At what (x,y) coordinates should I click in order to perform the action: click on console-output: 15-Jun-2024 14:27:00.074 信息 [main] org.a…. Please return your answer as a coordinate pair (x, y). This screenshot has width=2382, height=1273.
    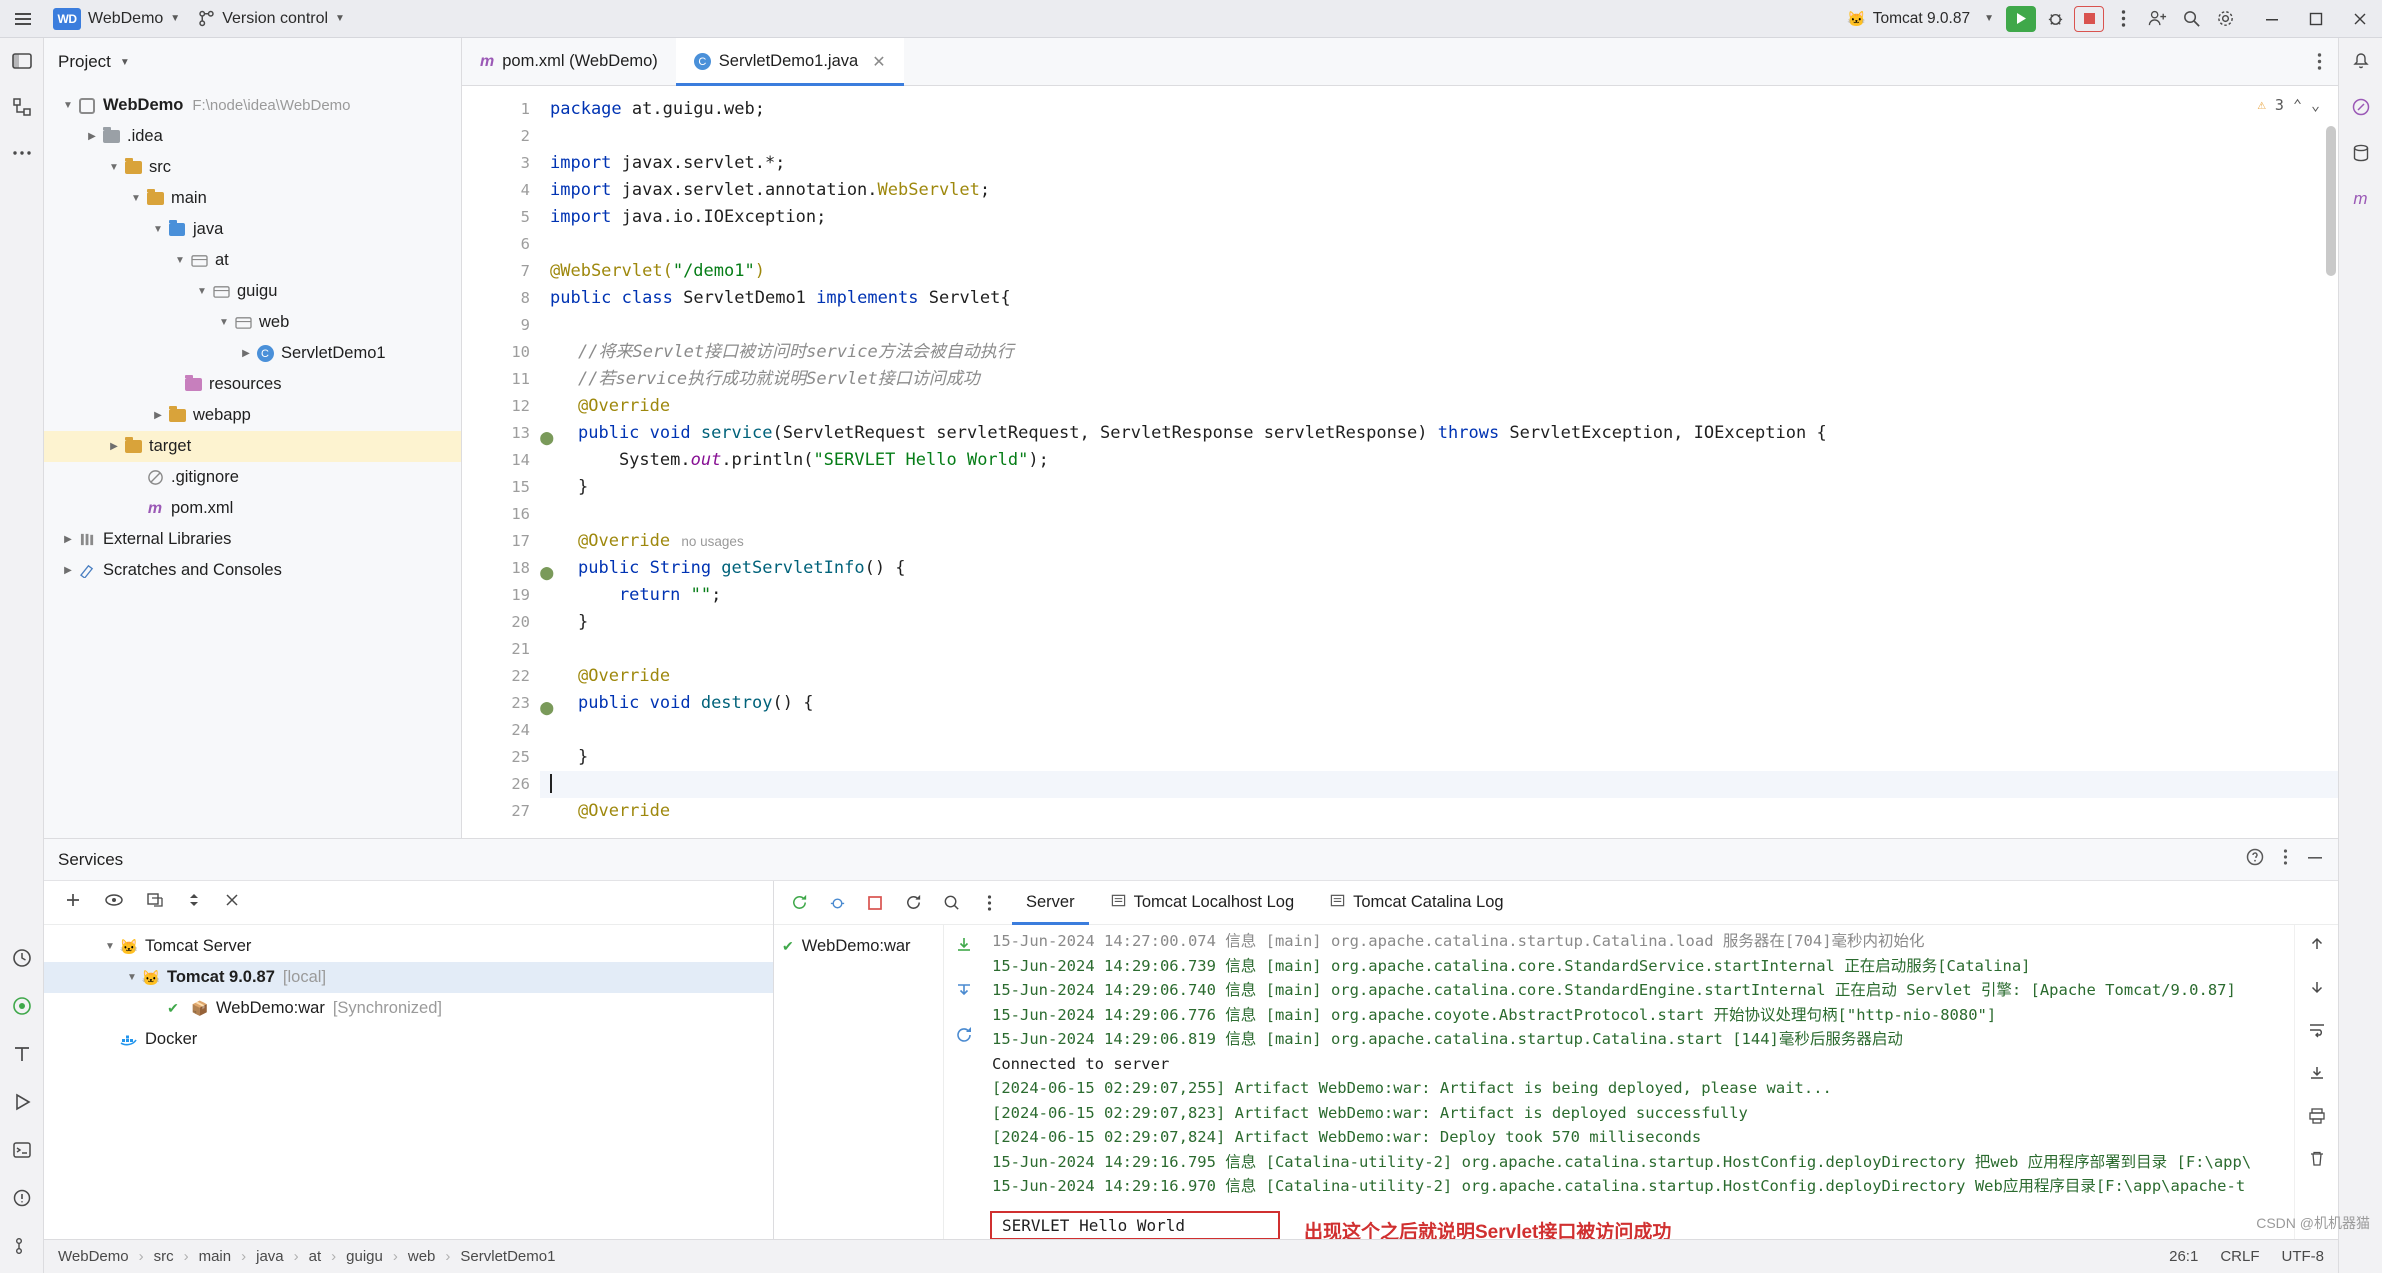
    Looking at the image, I should click on (1639, 1082).